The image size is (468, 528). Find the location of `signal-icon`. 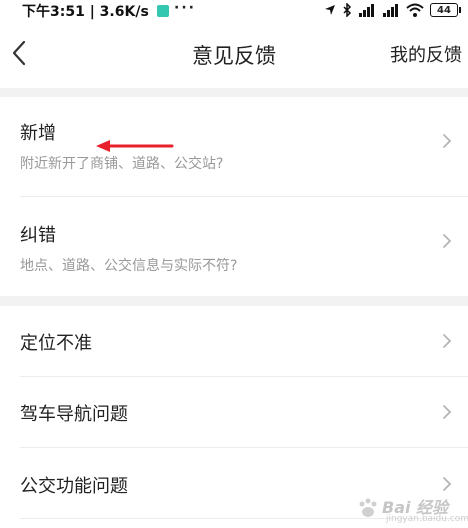

signal-icon is located at coordinates (366, 10).